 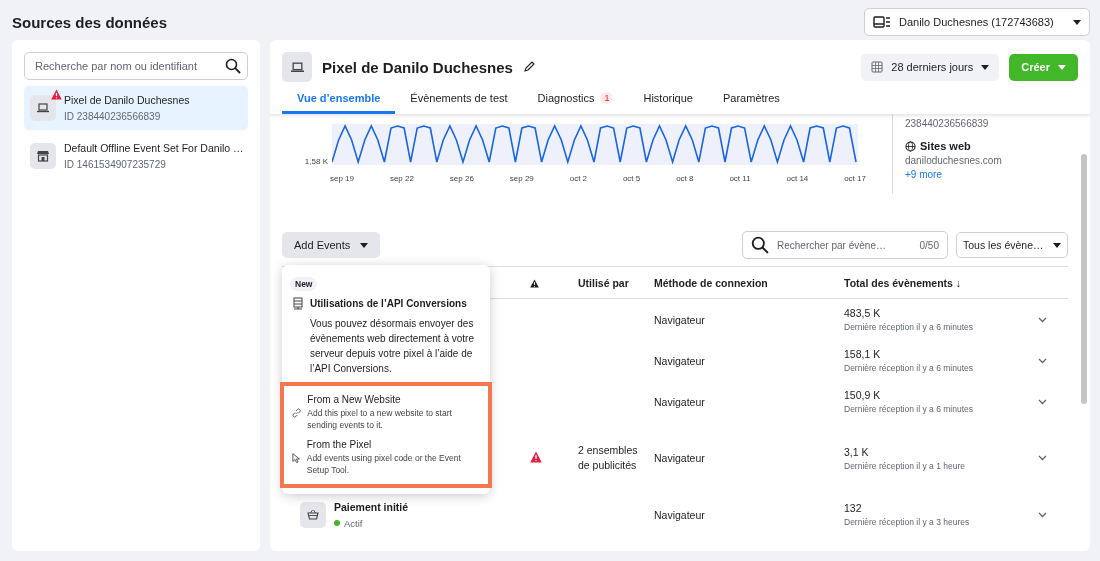 I want to click on column-header: Utilisé par, so click(x=604, y=282).